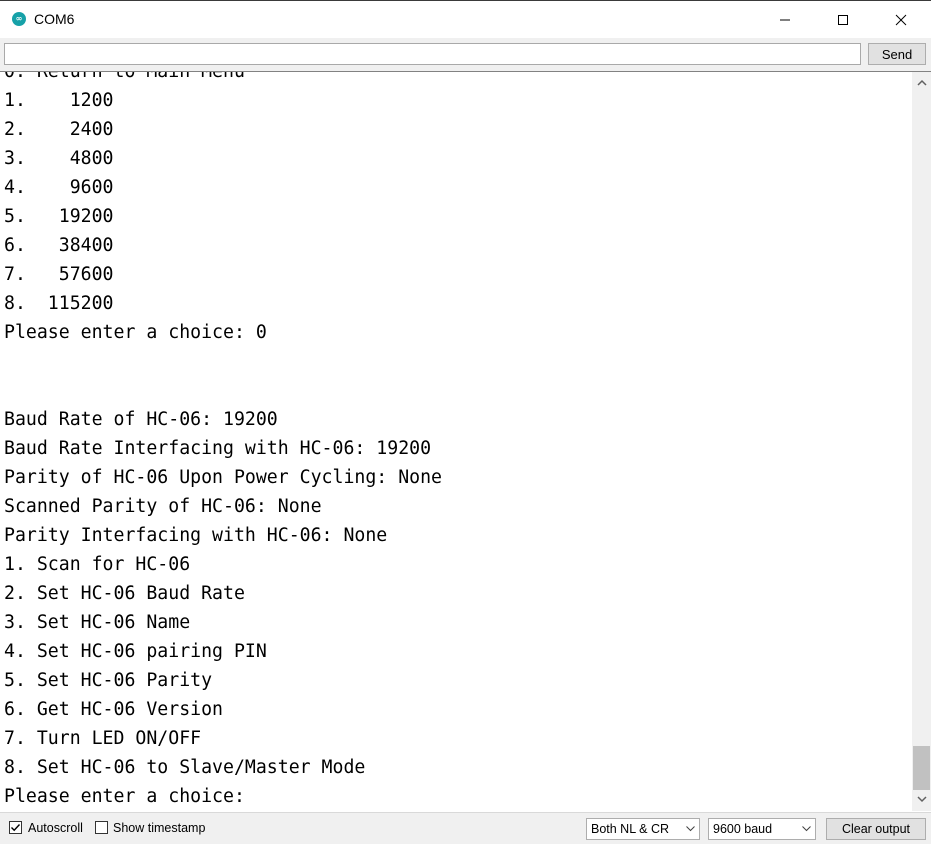  I want to click on show-timestamp-label: Show timestamp, so click(159, 828).